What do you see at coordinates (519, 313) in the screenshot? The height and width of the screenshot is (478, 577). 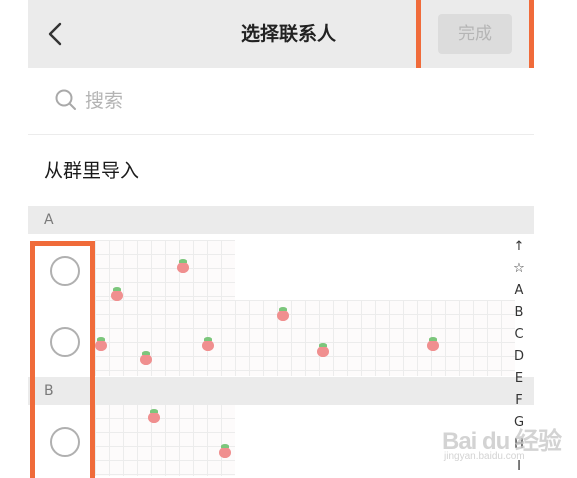 I see `index-item-b: B` at bounding box center [519, 313].